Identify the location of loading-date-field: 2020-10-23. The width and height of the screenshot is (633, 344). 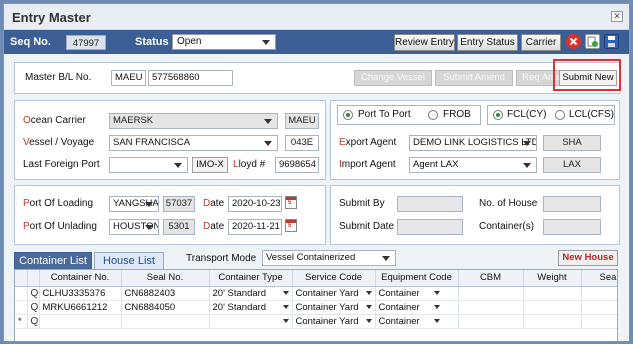
(255, 204).